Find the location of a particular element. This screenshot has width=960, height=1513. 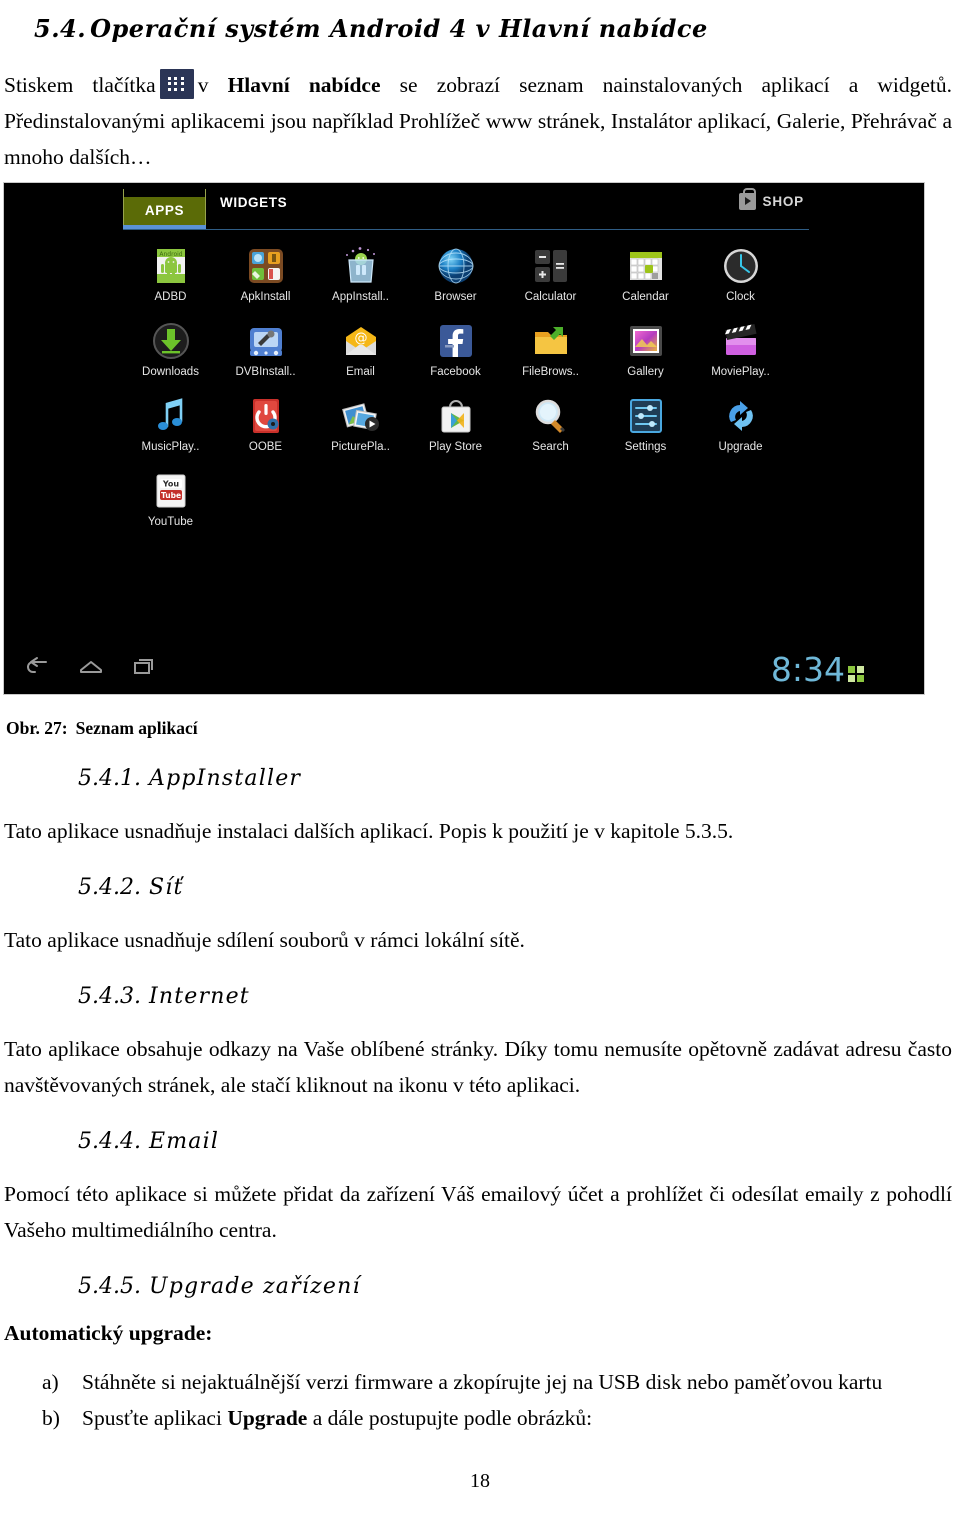

app-item-youtube: You Tube You Tube is located at coordinates (170, 503).